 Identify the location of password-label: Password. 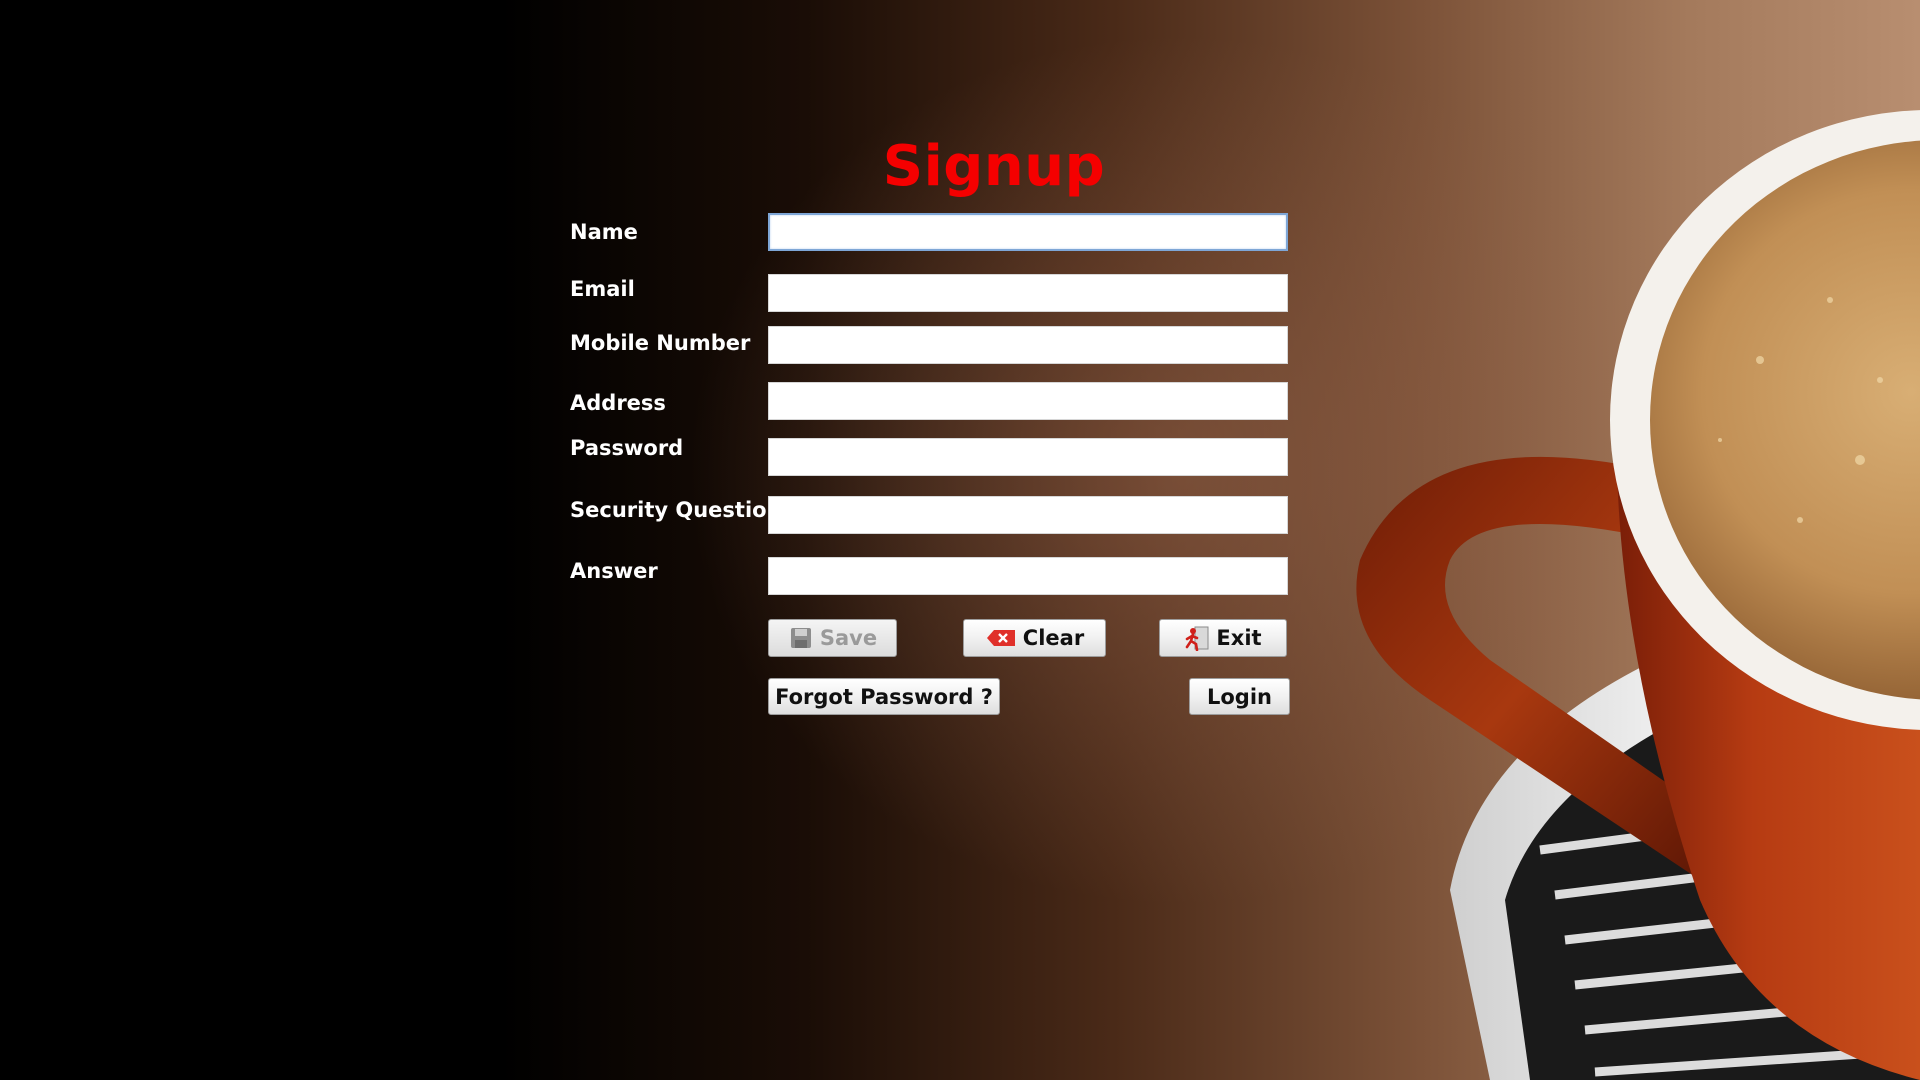
(627, 448).